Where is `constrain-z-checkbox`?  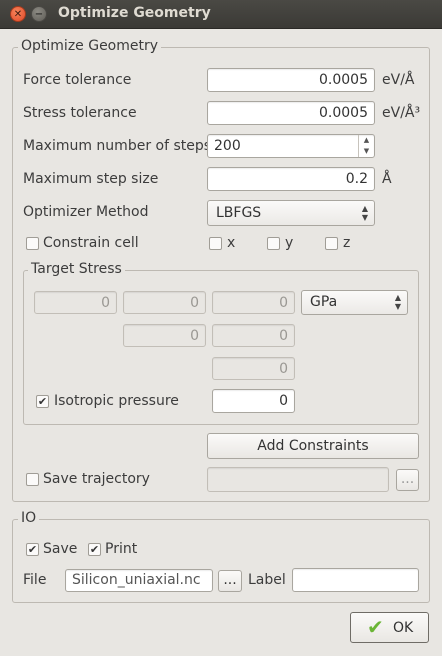 constrain-z-checkbox is located at coordinates (331, 243).